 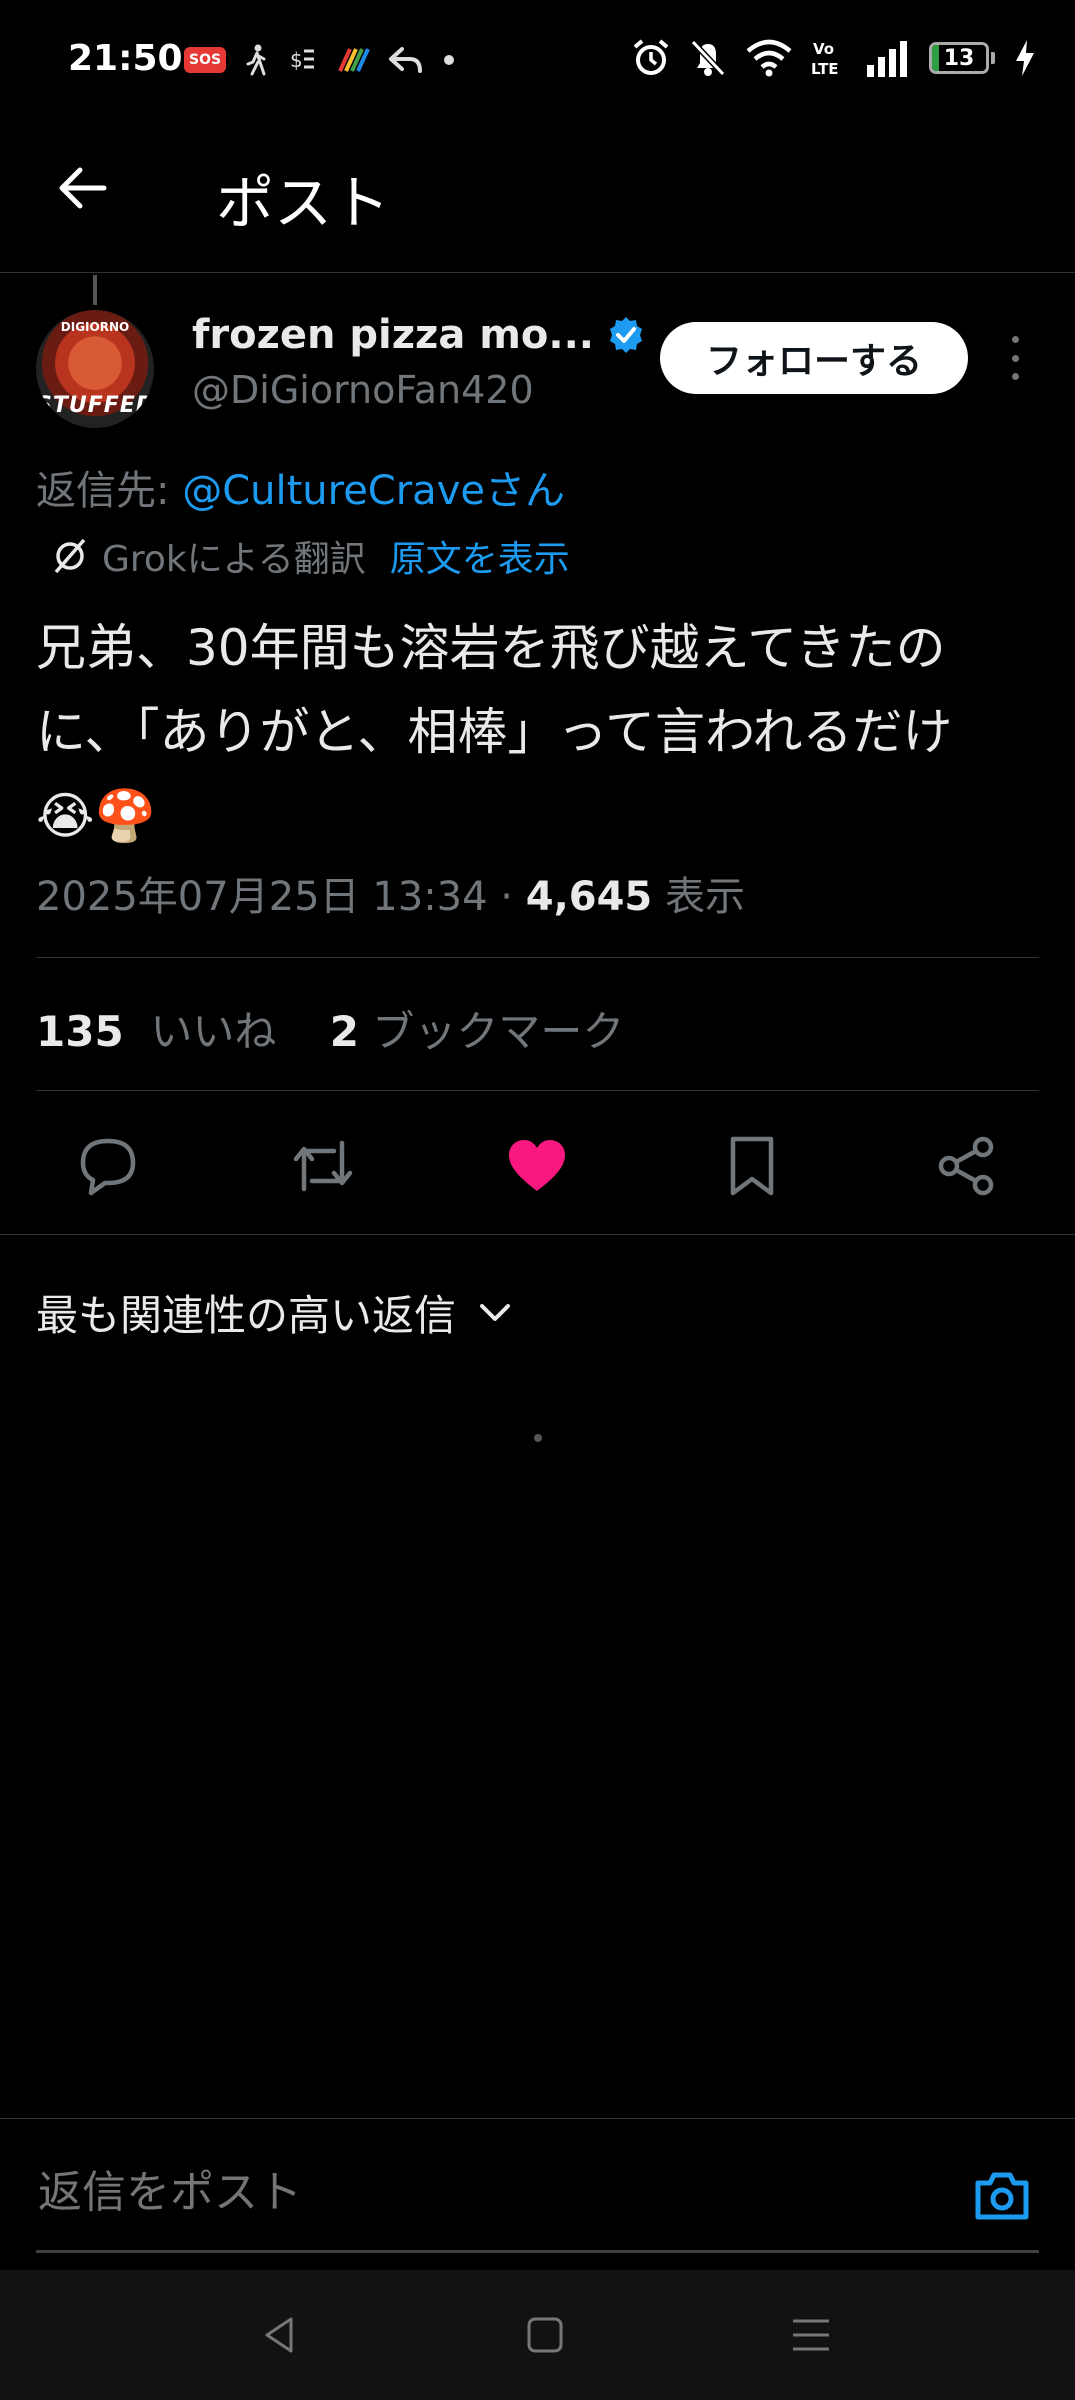 What do you see at coordinates (651, 57) in the screenshot?
I see `alarm-icon` at bounding box center [651, 57].